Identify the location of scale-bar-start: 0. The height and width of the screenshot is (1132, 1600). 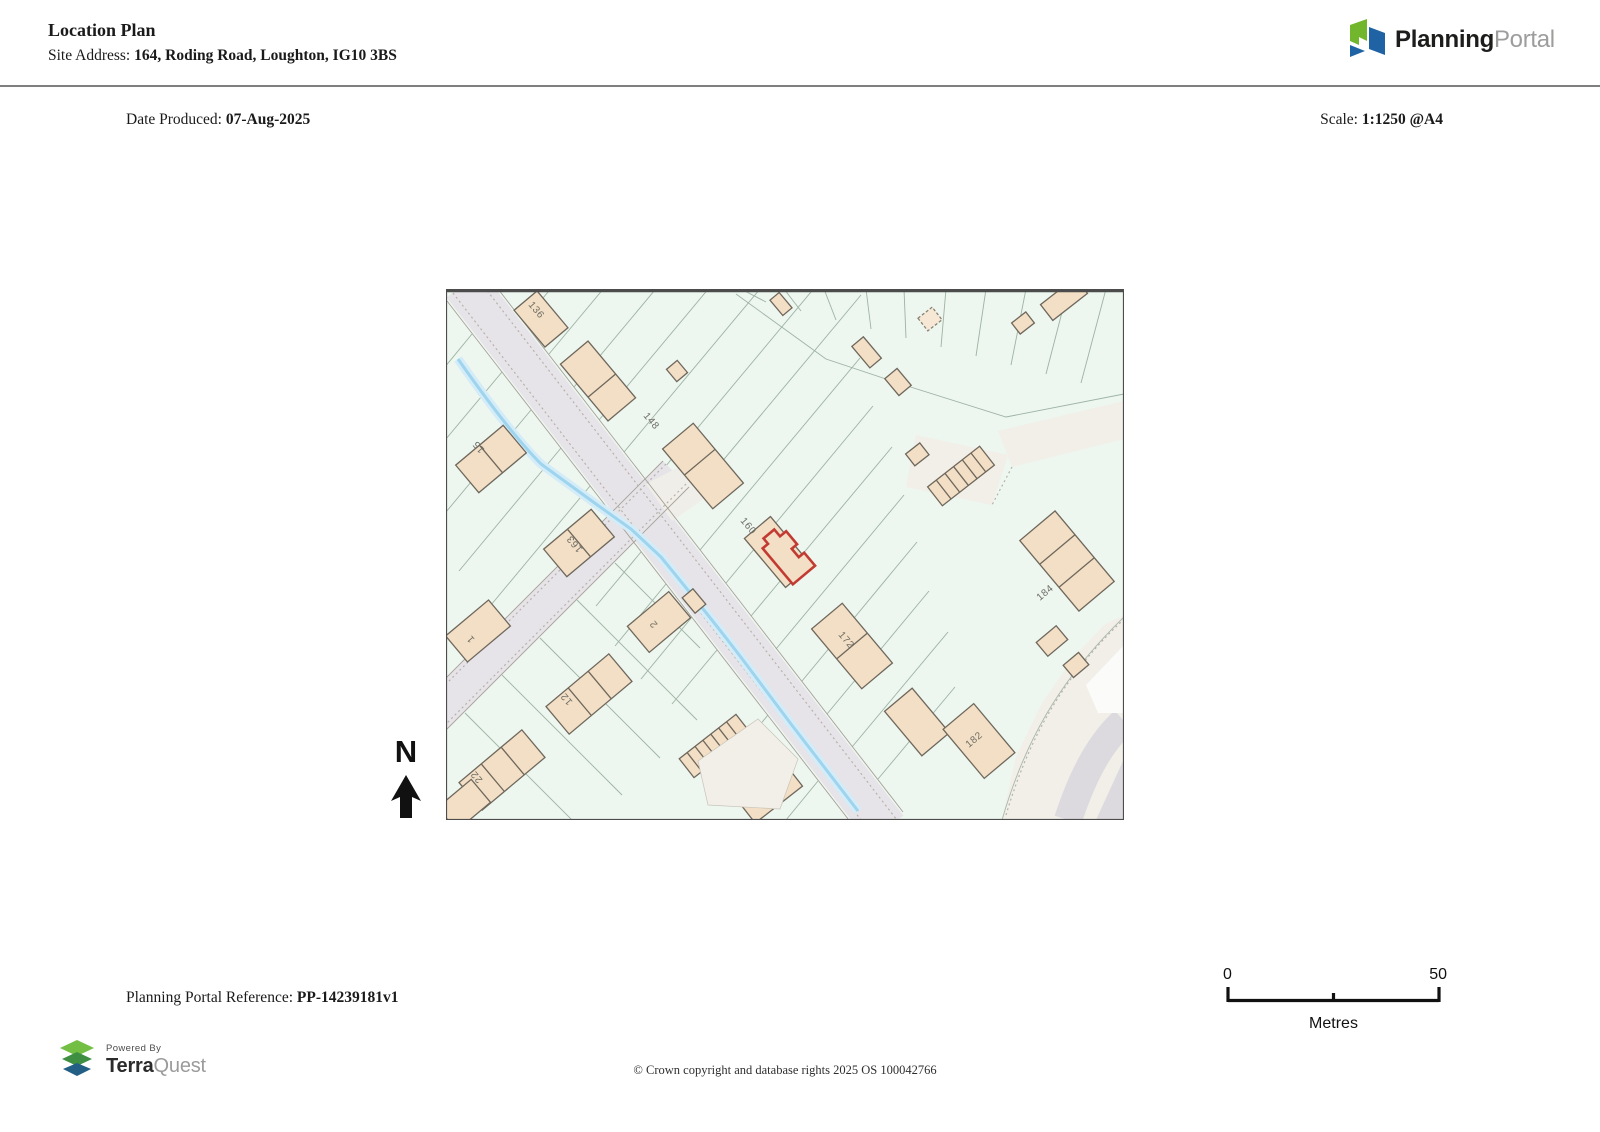
(1227, 974).